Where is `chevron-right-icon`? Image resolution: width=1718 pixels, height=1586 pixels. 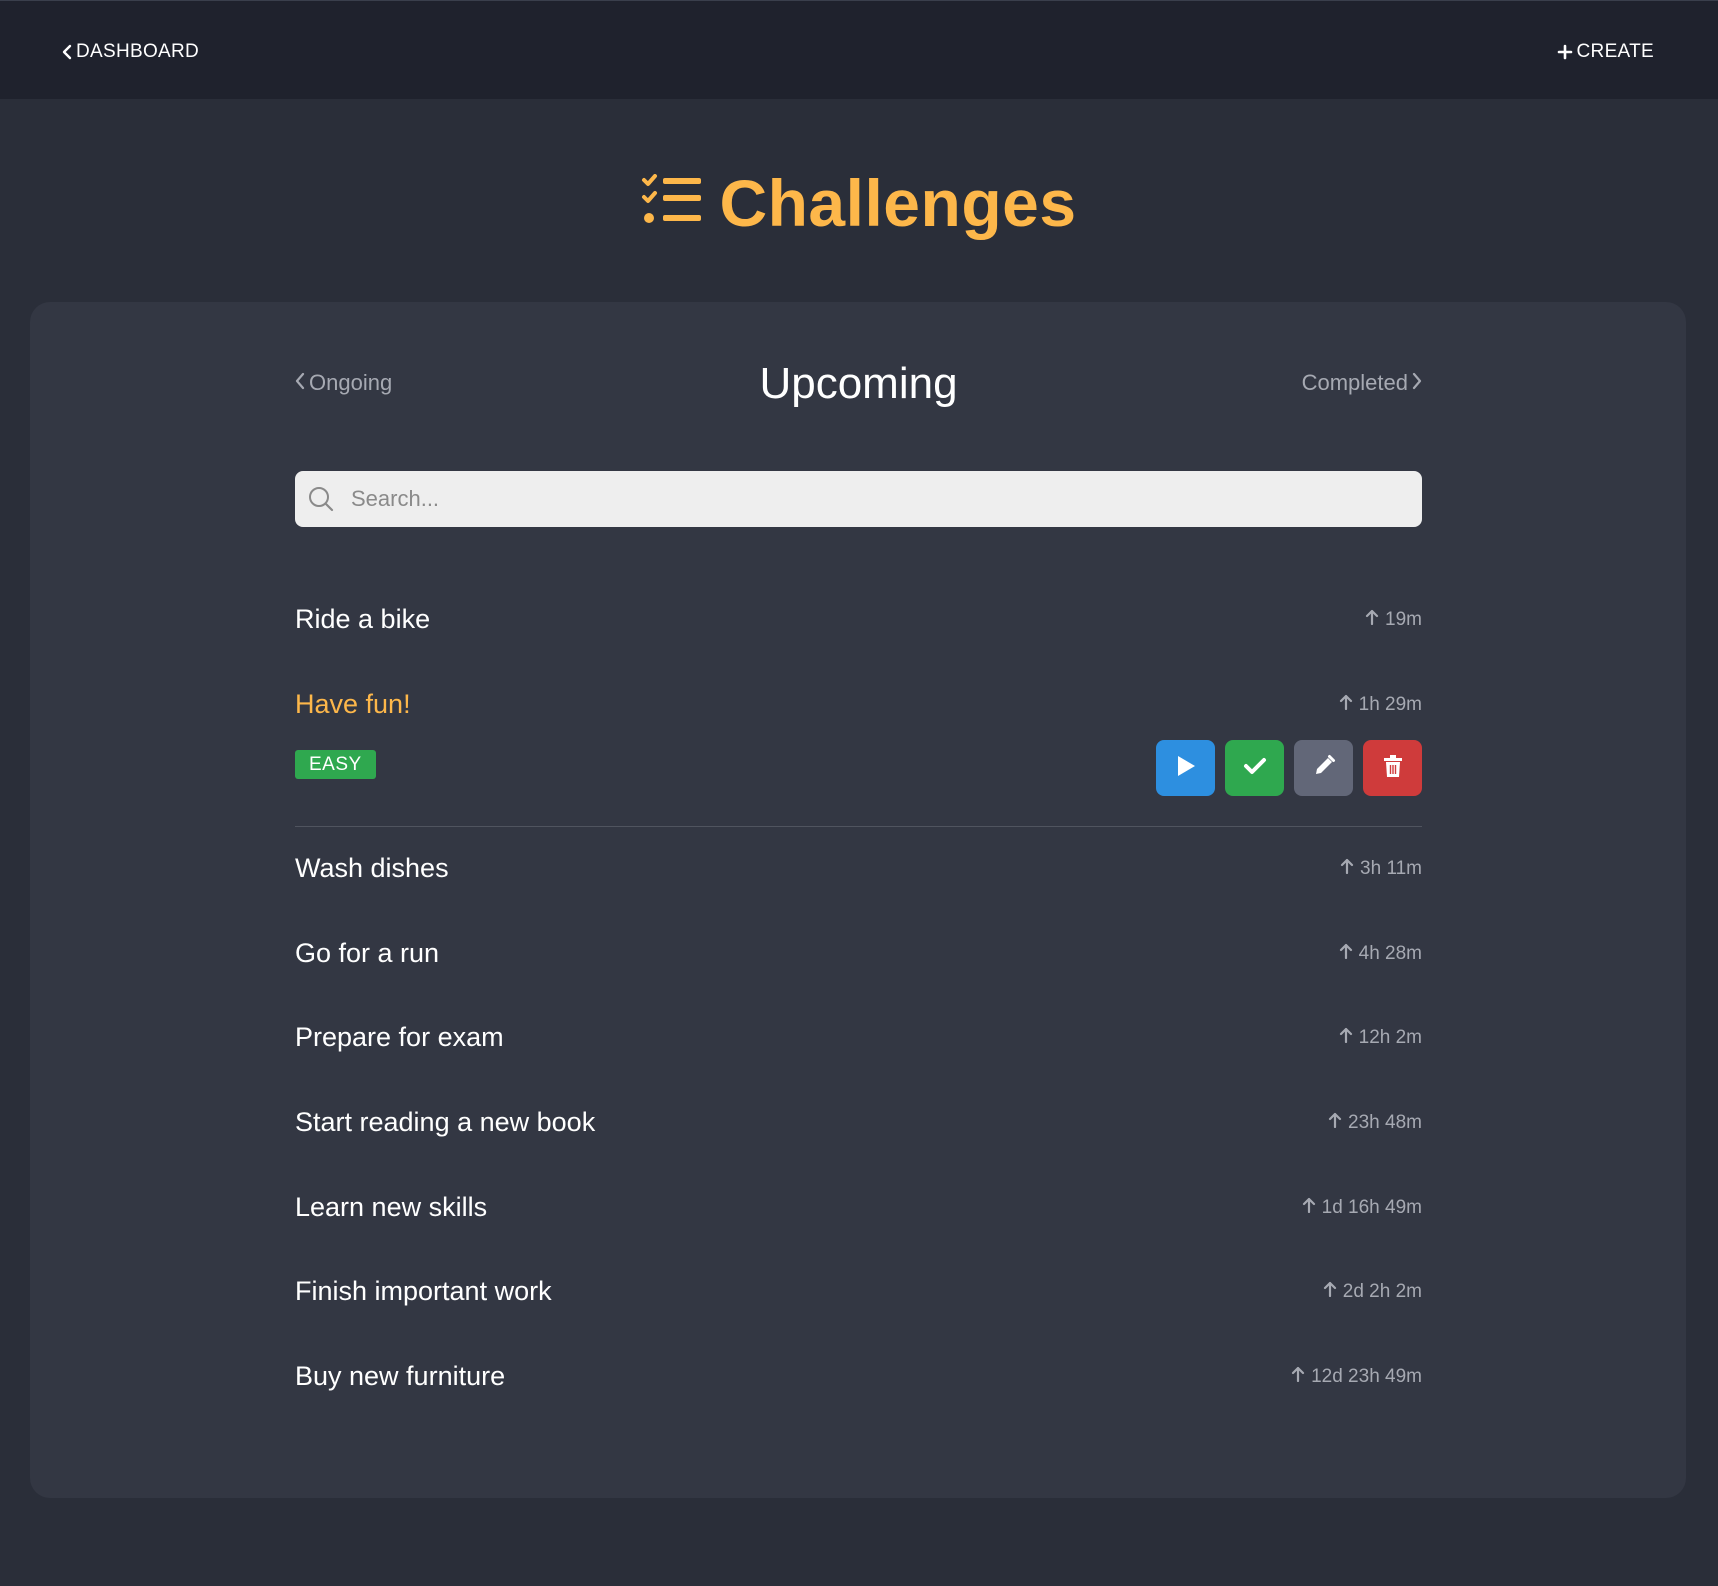
chevron-right-icon is located at coordinates (1417, 383).